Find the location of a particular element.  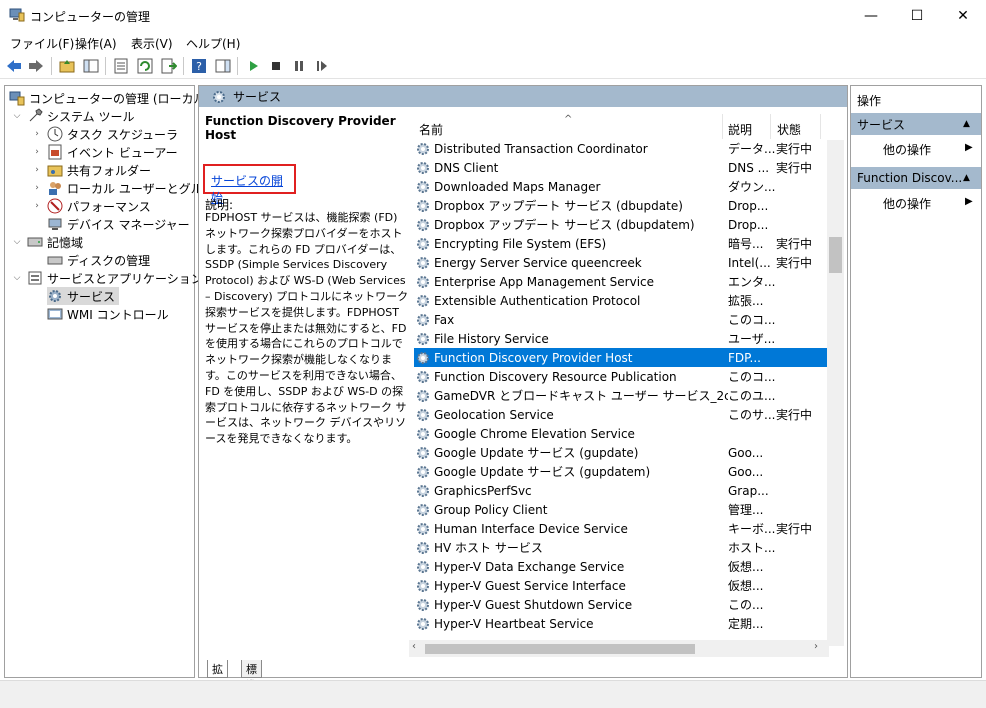

stop-icon is located at coordinates (276, 66).